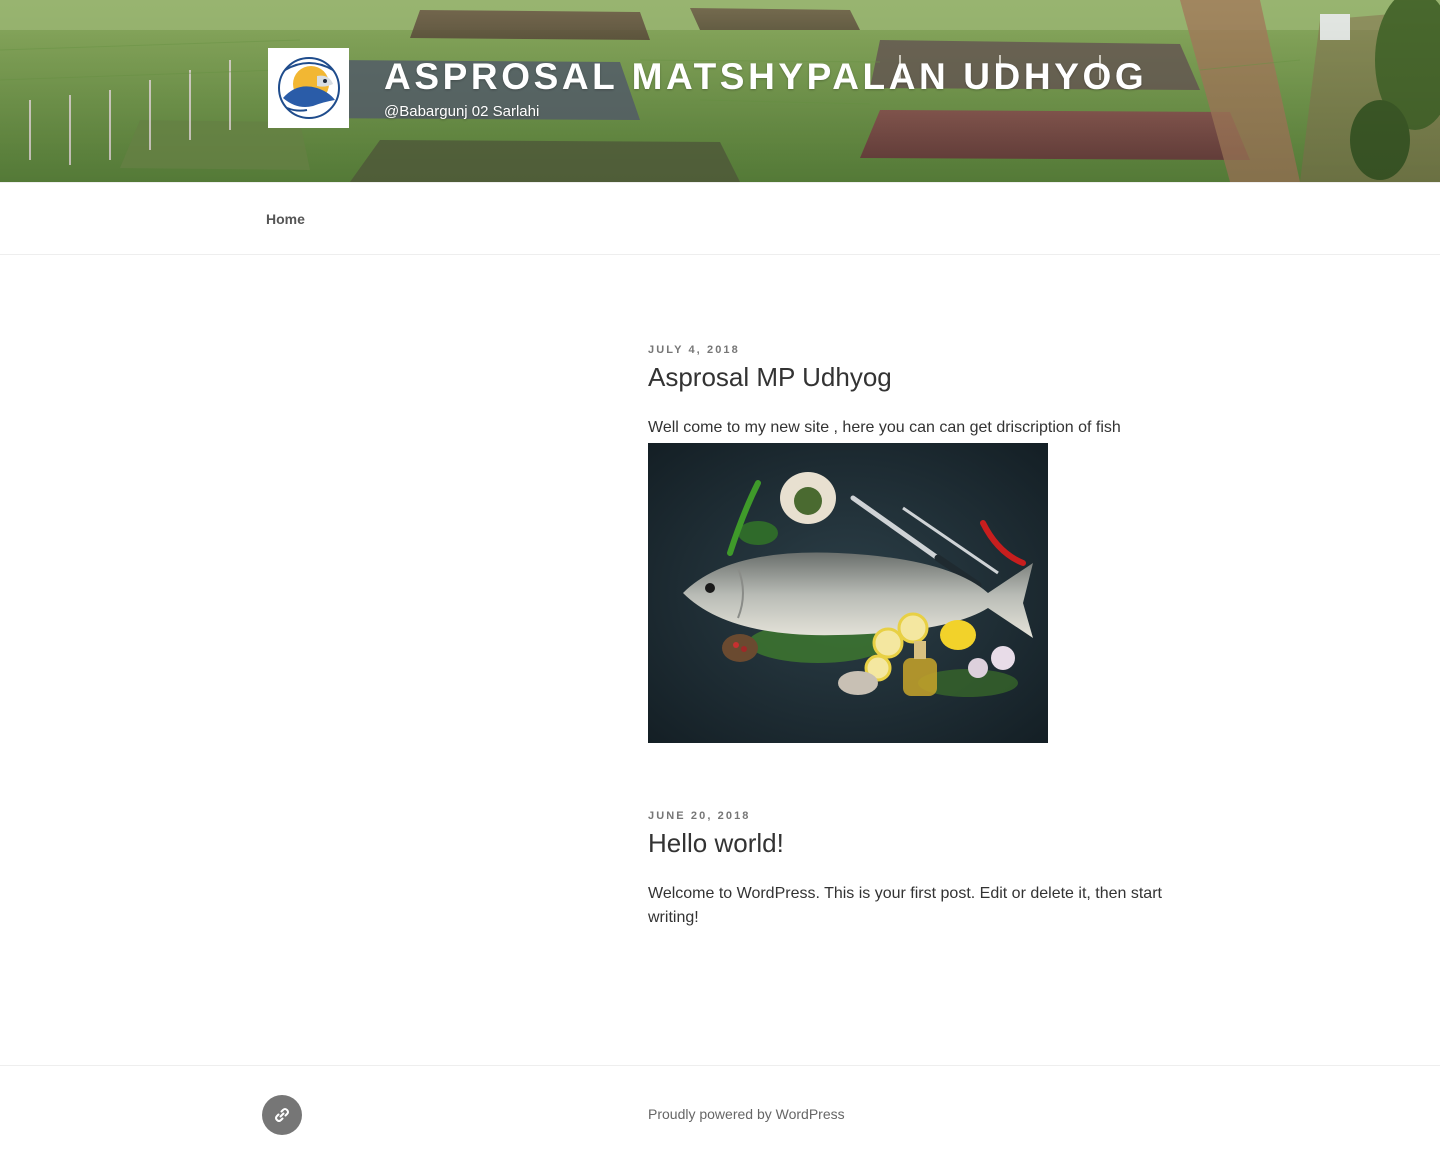  What do you see at coordinates (913, 816) in the screenshot?
I see `post-date: June 20, 2018` at bounding box center [913, 816].